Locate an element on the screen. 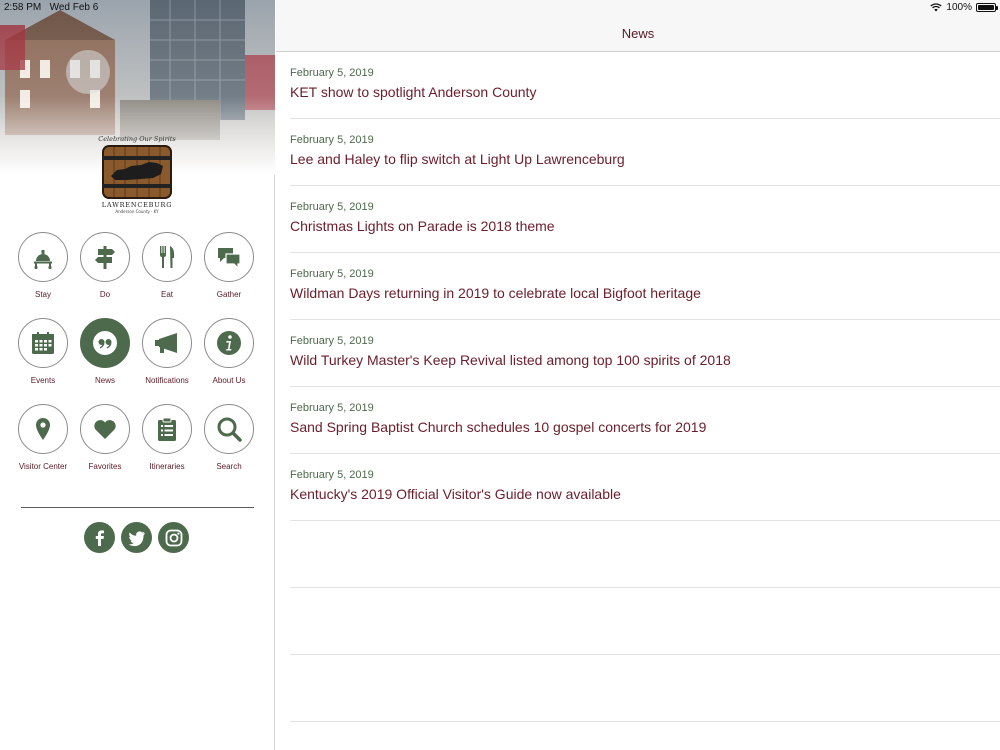 This screenshot has height=750, width=1000. news-title: Christmas Lights on Parade is 2018 theme is located at coordinates (422, 226).